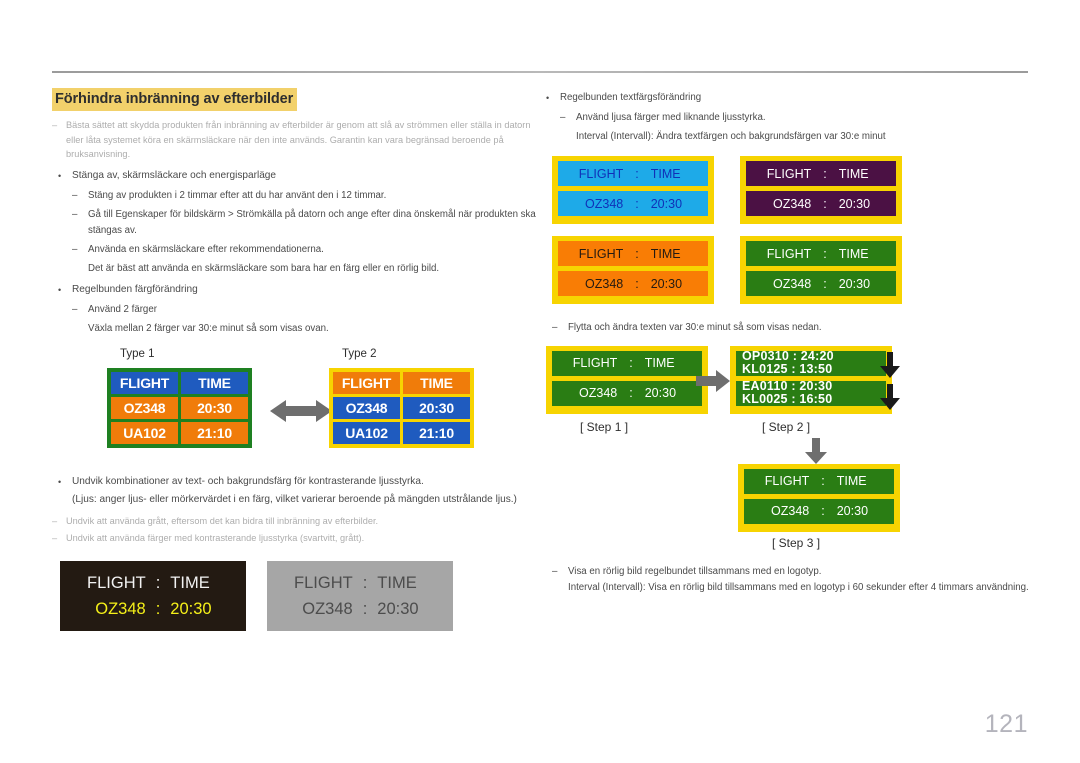 Image resolution: width=1080 pixels, height=763 pixels. Describe the element at coordinates (601, 253) in the screenshot. I see `orange-flight-label: FLIGHT` at that location.